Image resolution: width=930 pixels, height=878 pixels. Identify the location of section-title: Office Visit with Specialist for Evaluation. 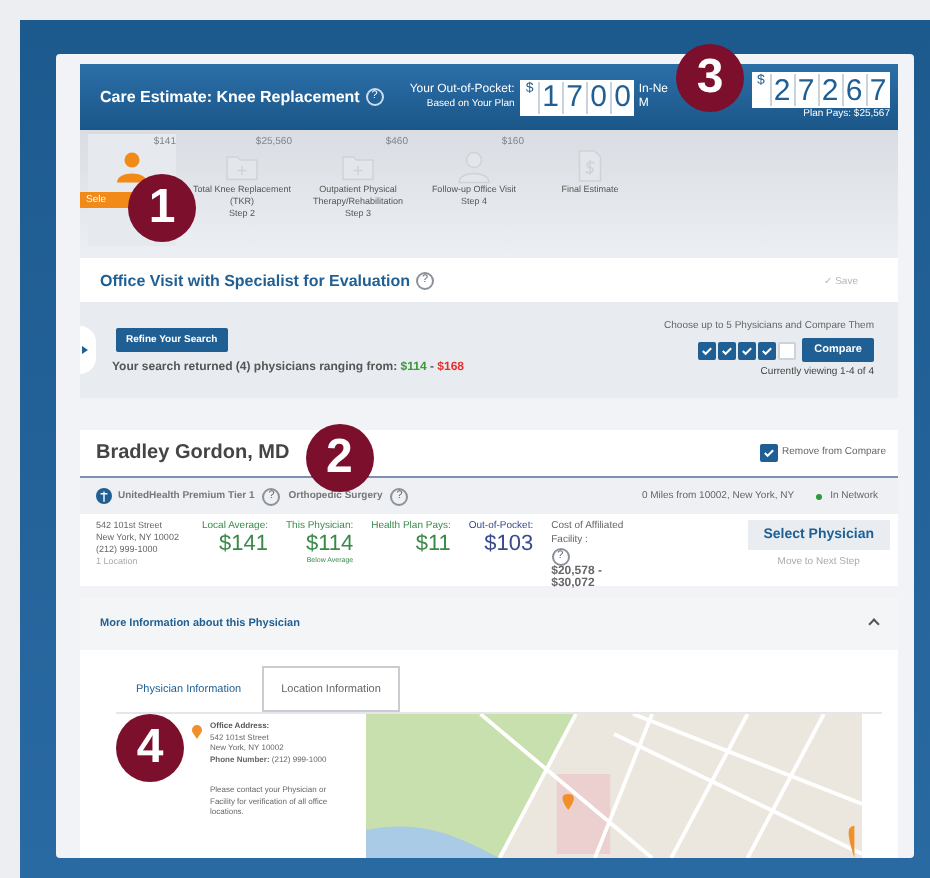
(255, 280).